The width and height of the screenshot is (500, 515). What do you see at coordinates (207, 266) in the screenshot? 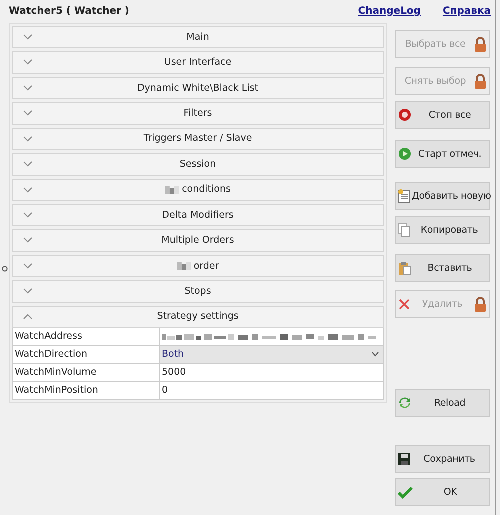
I see `section-title: order` at bounding box center [207, 266].